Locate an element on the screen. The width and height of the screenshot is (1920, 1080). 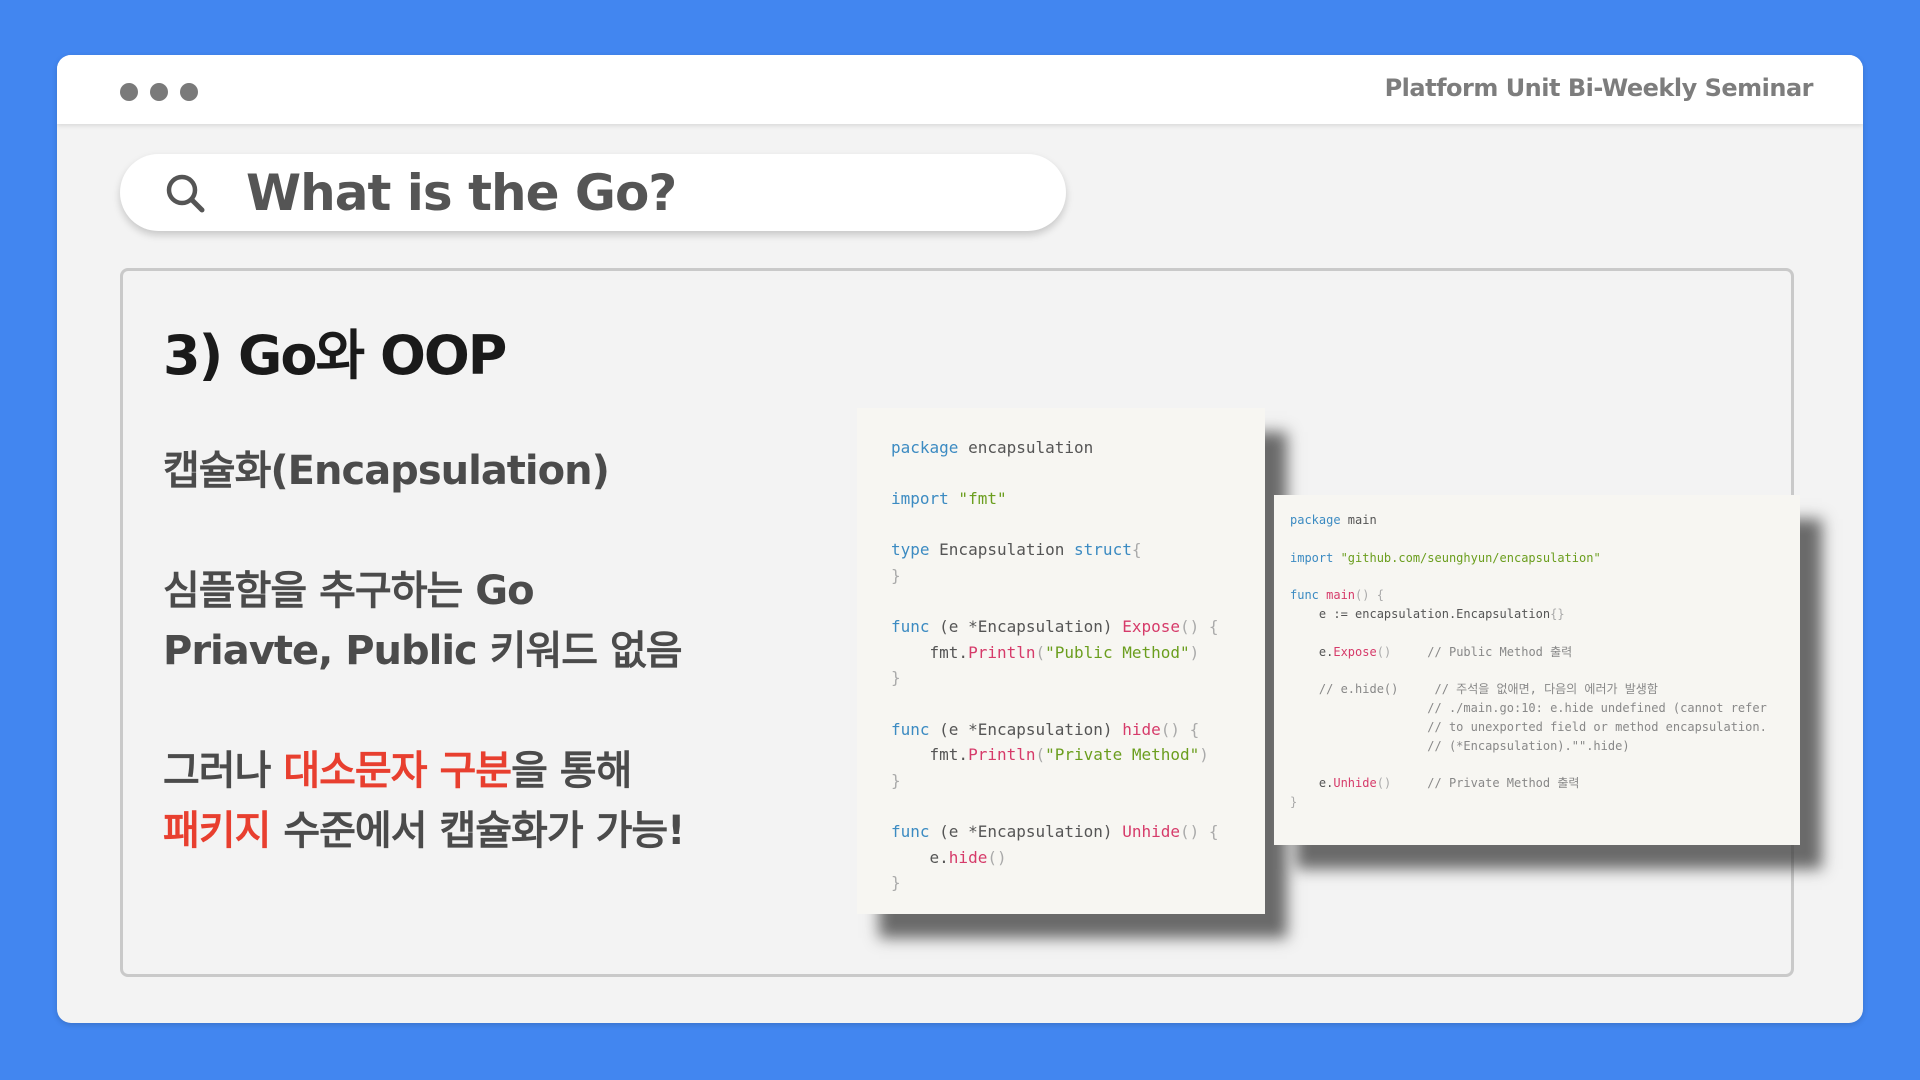
code-token: encapsulation is located at coordinates (1026, 447).